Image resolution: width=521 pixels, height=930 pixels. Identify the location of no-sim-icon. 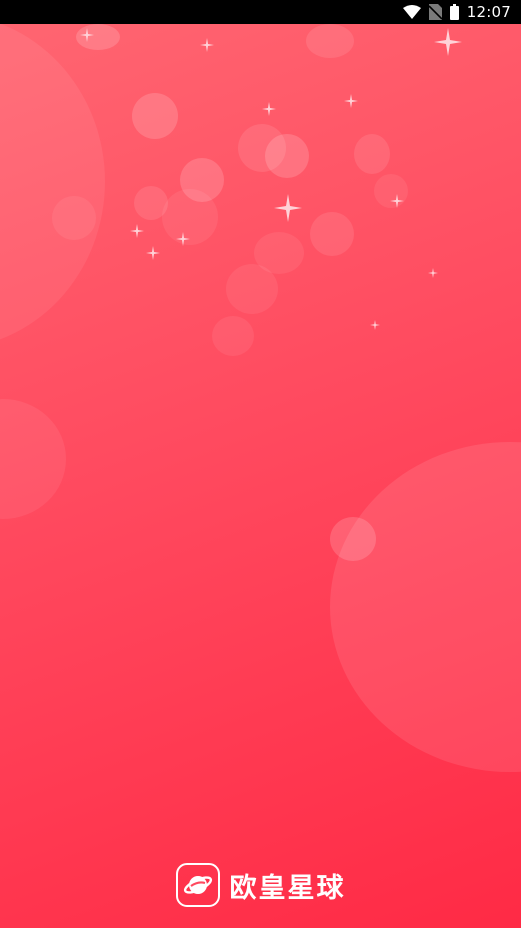
(435, 12).